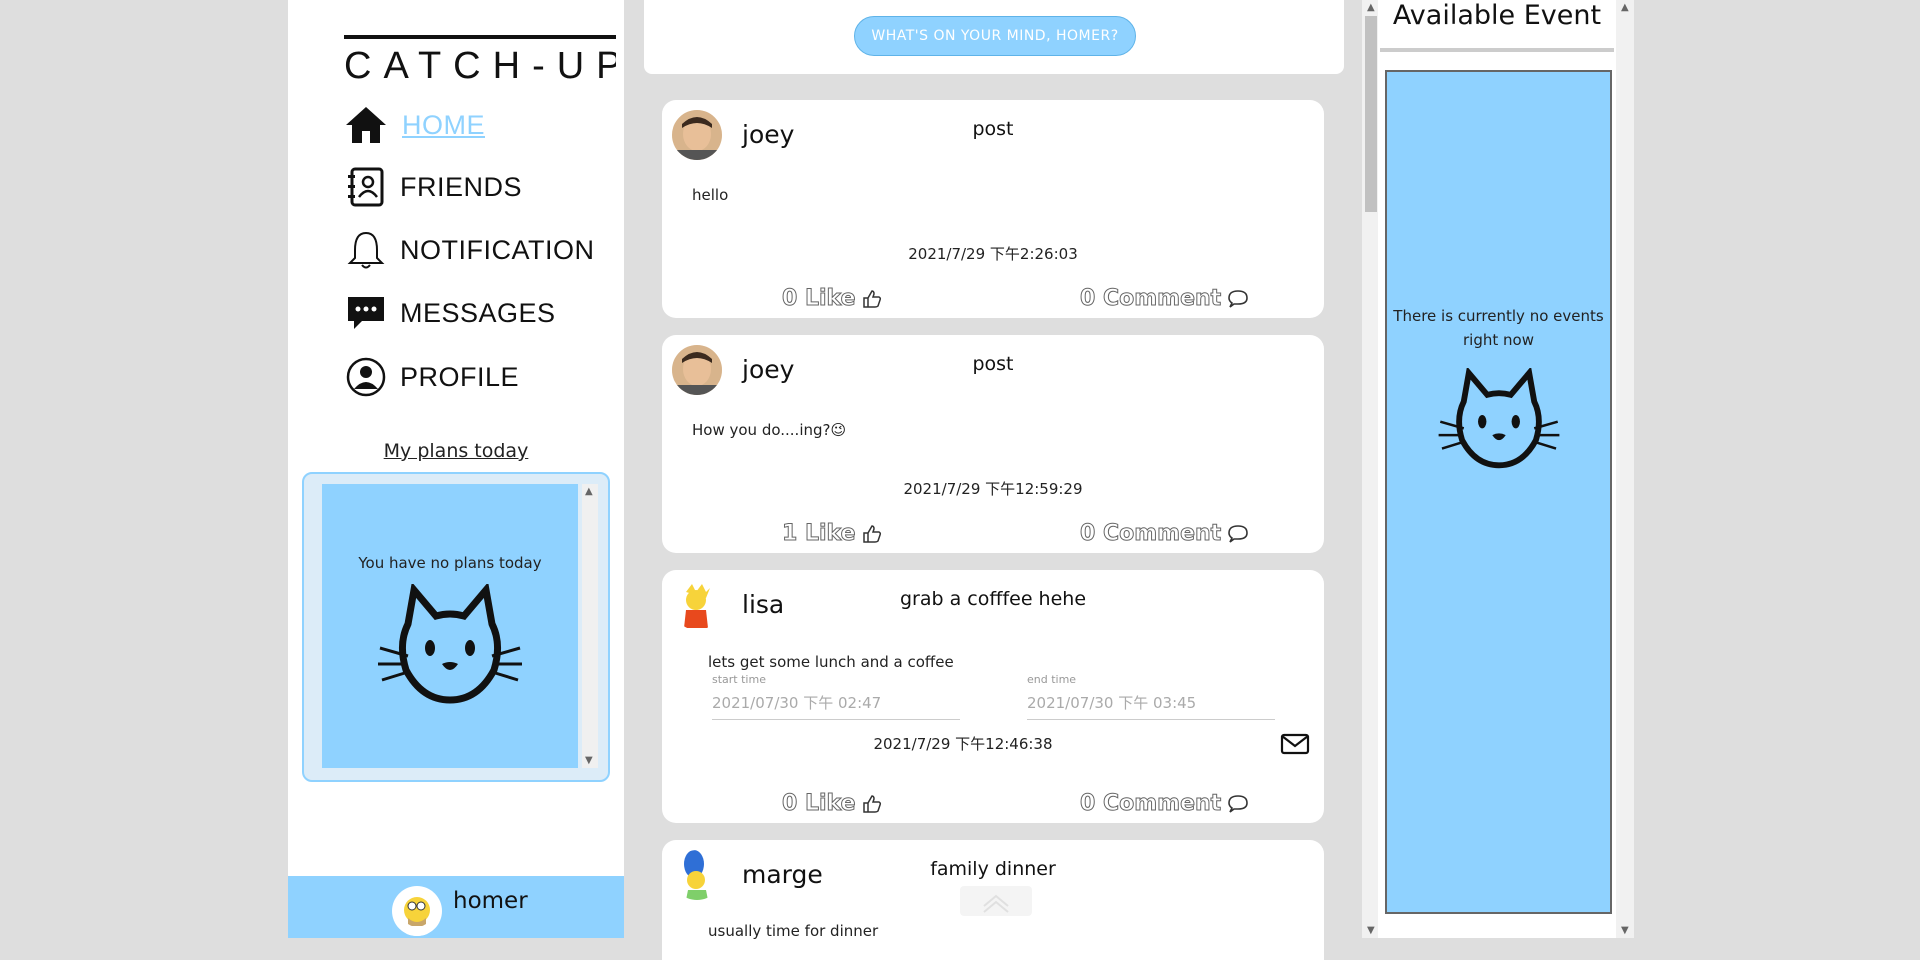  I want to click on like-count: 1 Like, so click(819, 534).